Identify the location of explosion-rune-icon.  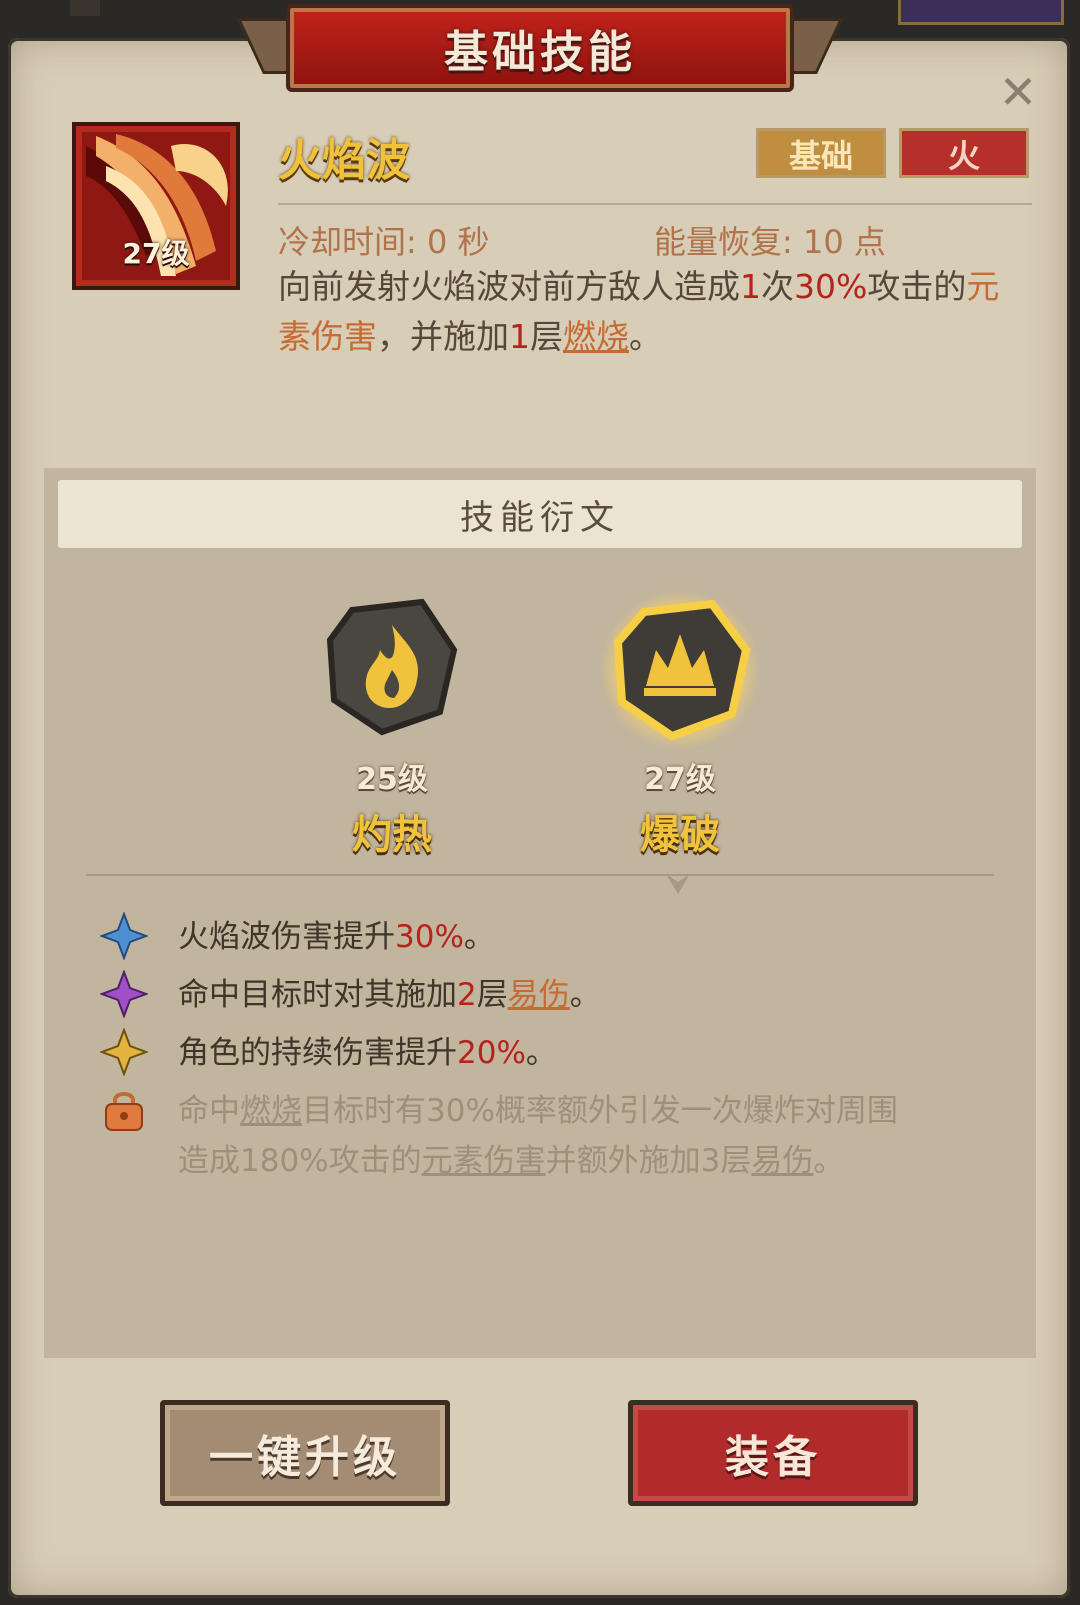
(680, 670).